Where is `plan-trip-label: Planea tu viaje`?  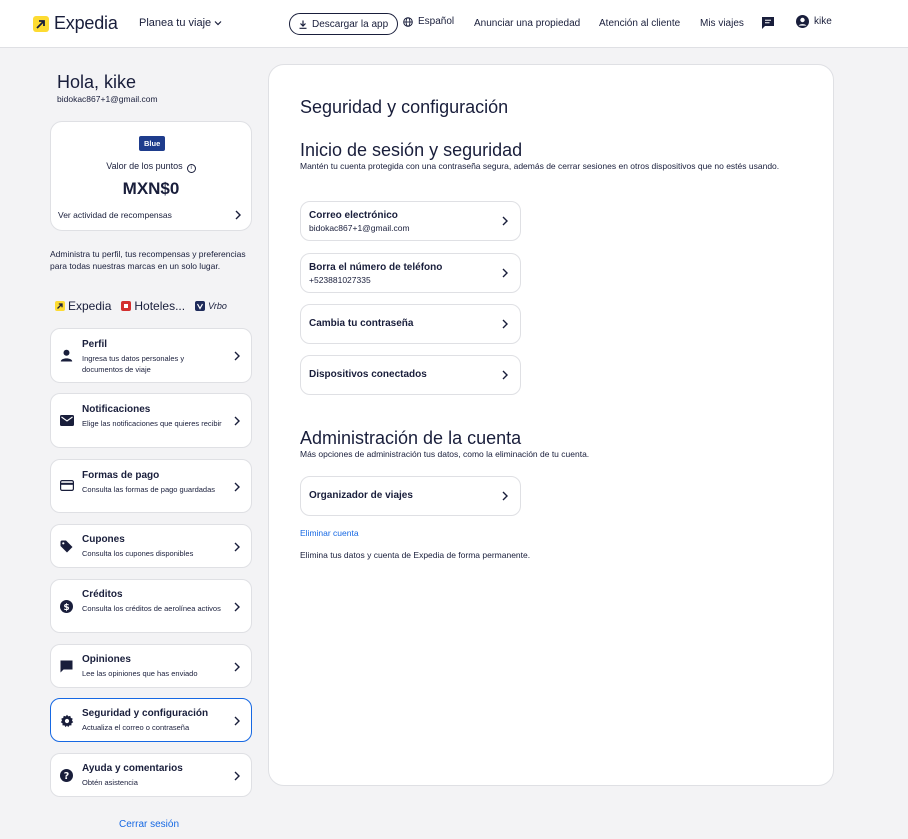
plan-trip-label: Planea tu viaje is located at coordinates (175, 23).